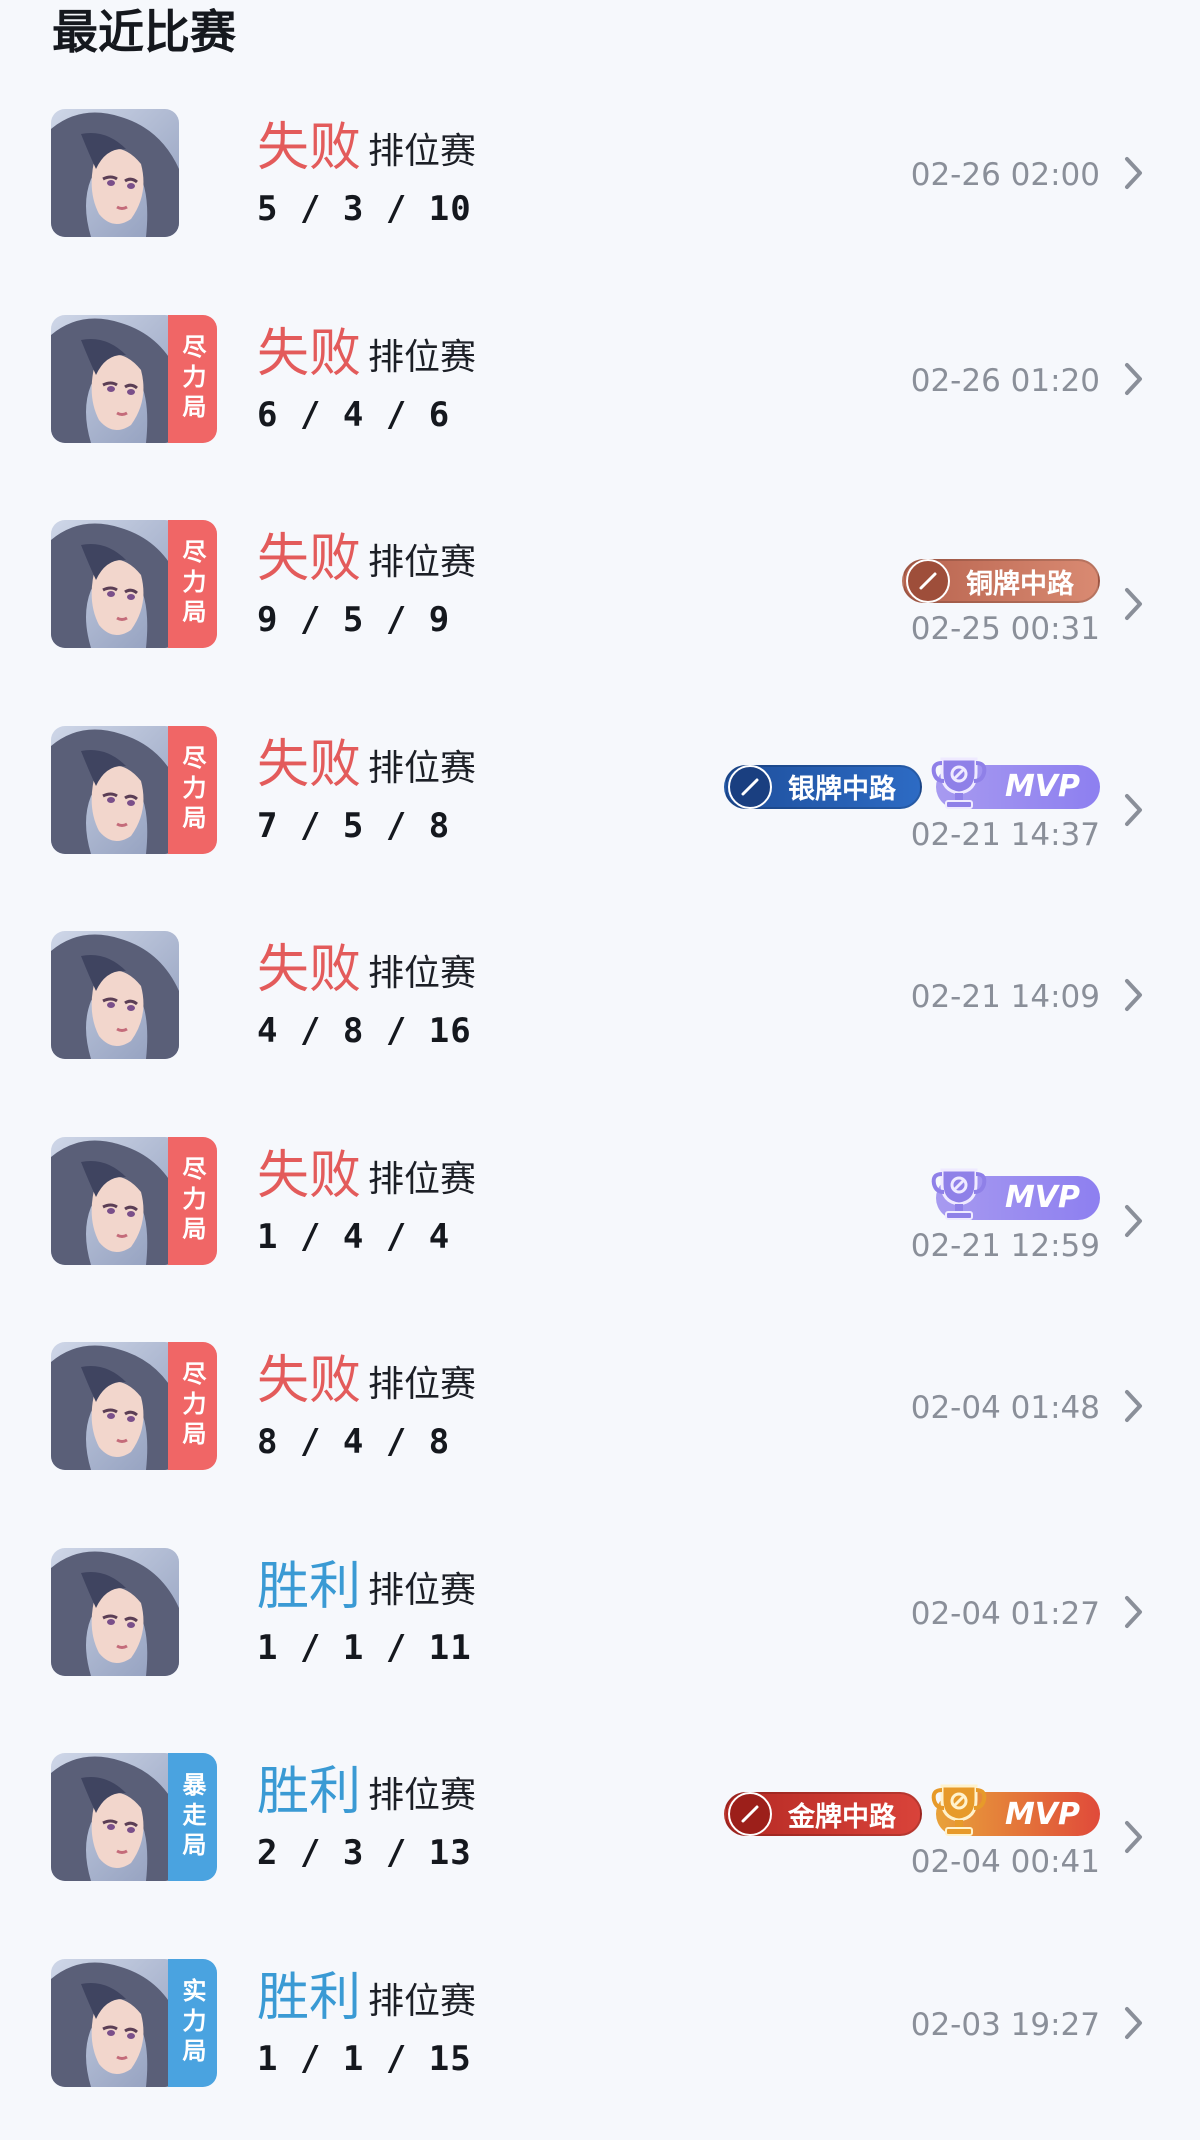  I want to click on match-row: 失败 排位赛 5 / 3 / 10 02-26 02:00, so click(600, 188).